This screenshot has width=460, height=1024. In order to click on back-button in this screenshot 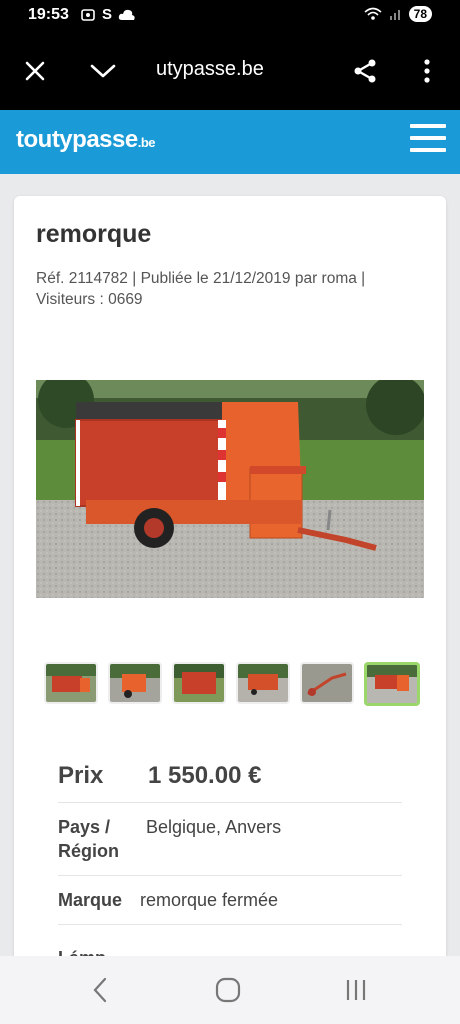, I will do `click(100, 990)`.